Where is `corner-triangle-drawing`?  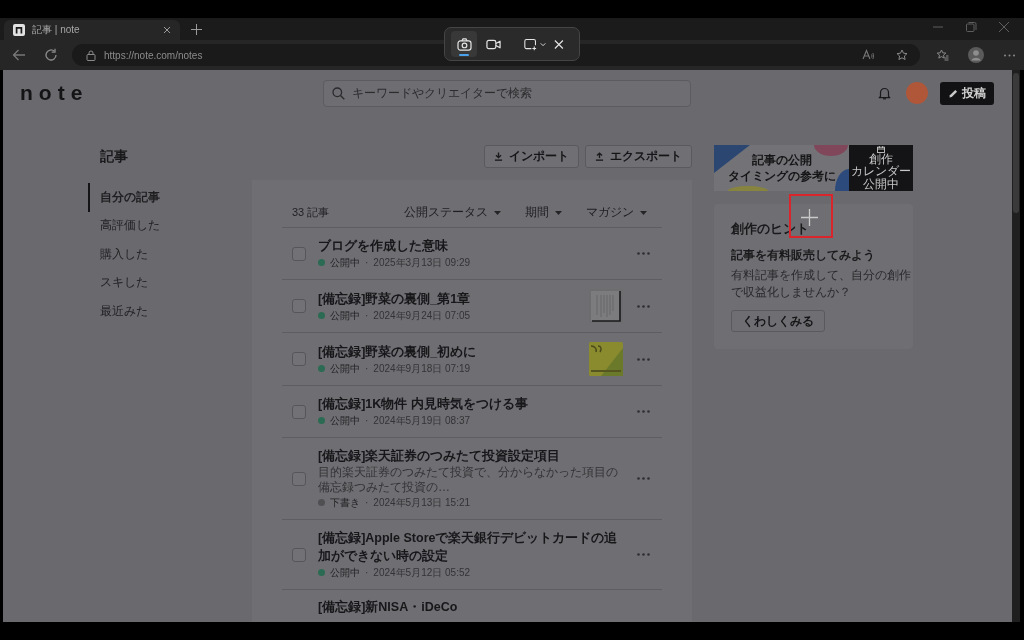 corner-triangle-drawing is located at coordinates (732, 159).